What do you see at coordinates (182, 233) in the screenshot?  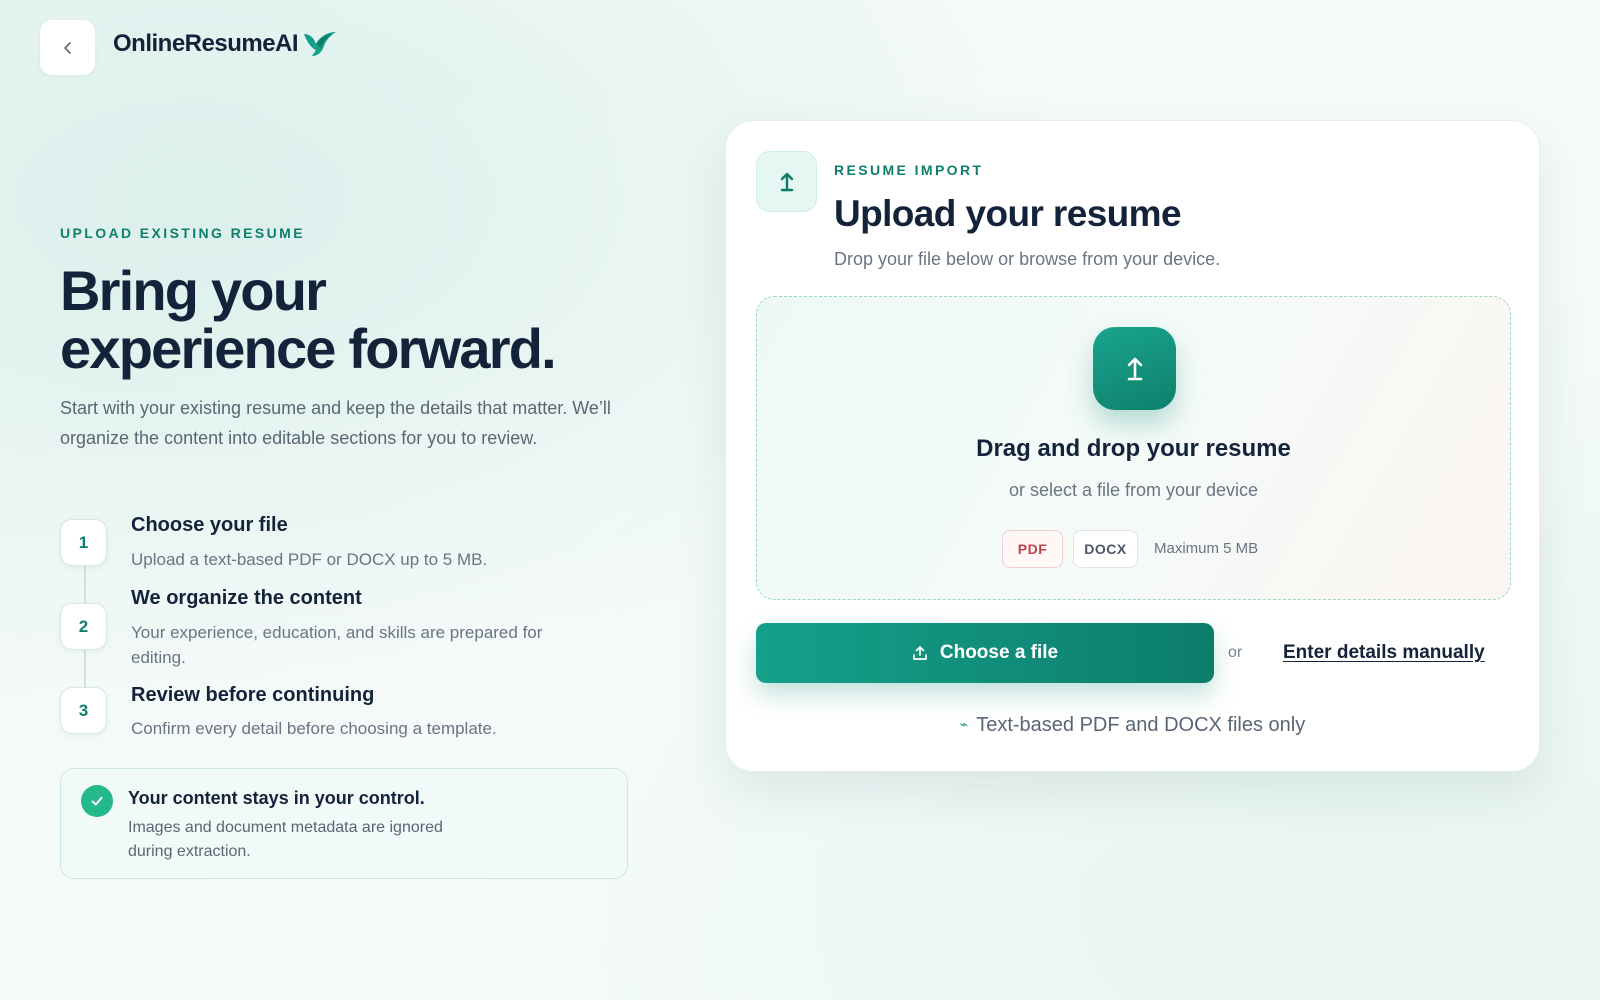 I see `intro-eyebrow: UPLOAD EXISTING RESUME` at bounding box center [182, 233].